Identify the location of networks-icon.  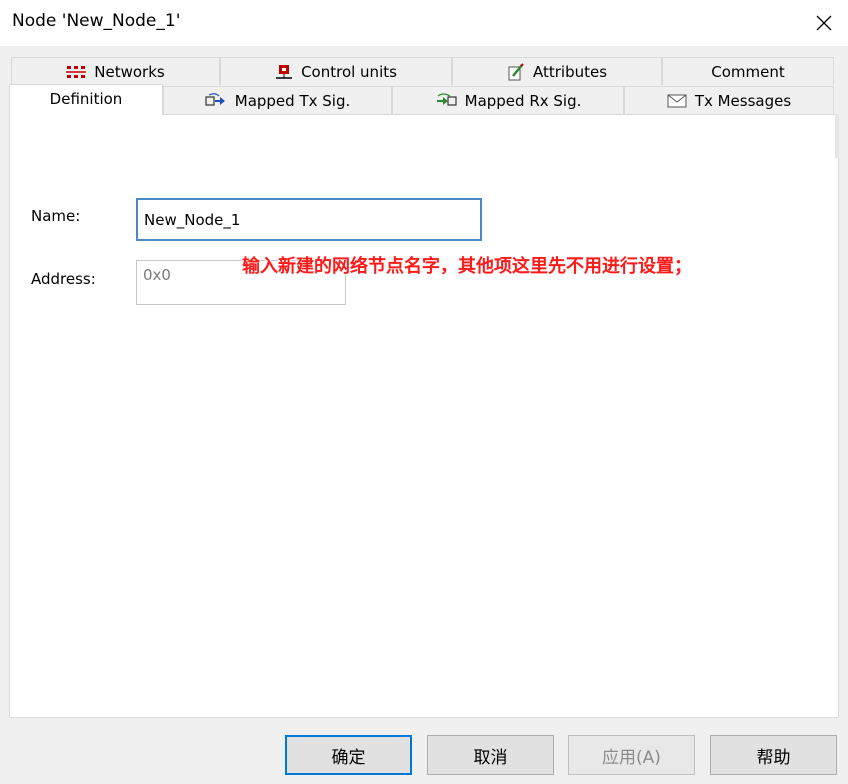
(76, 72).